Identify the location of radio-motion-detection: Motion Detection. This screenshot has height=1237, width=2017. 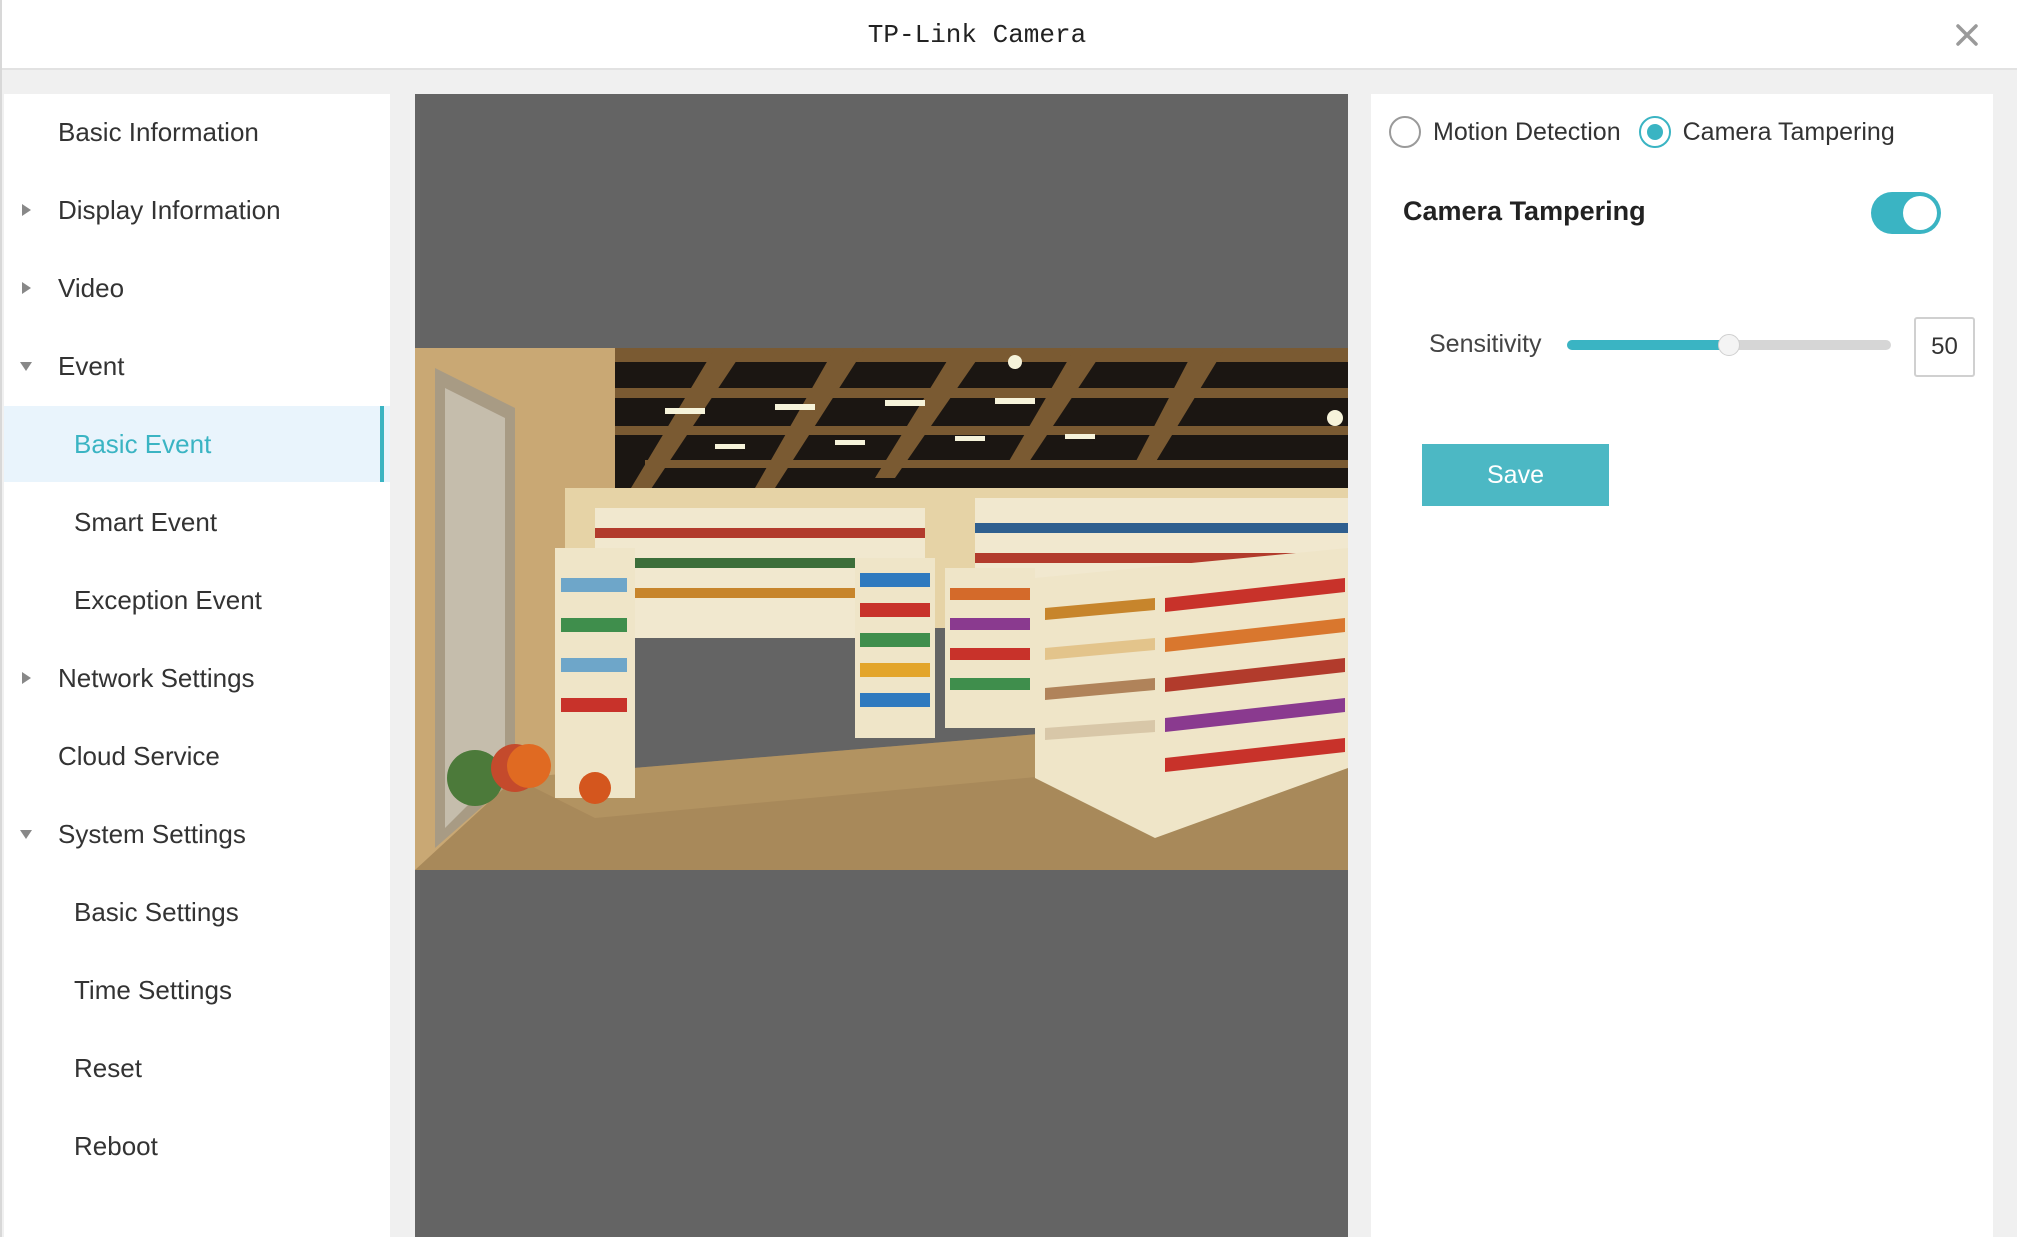
(1505, 132).